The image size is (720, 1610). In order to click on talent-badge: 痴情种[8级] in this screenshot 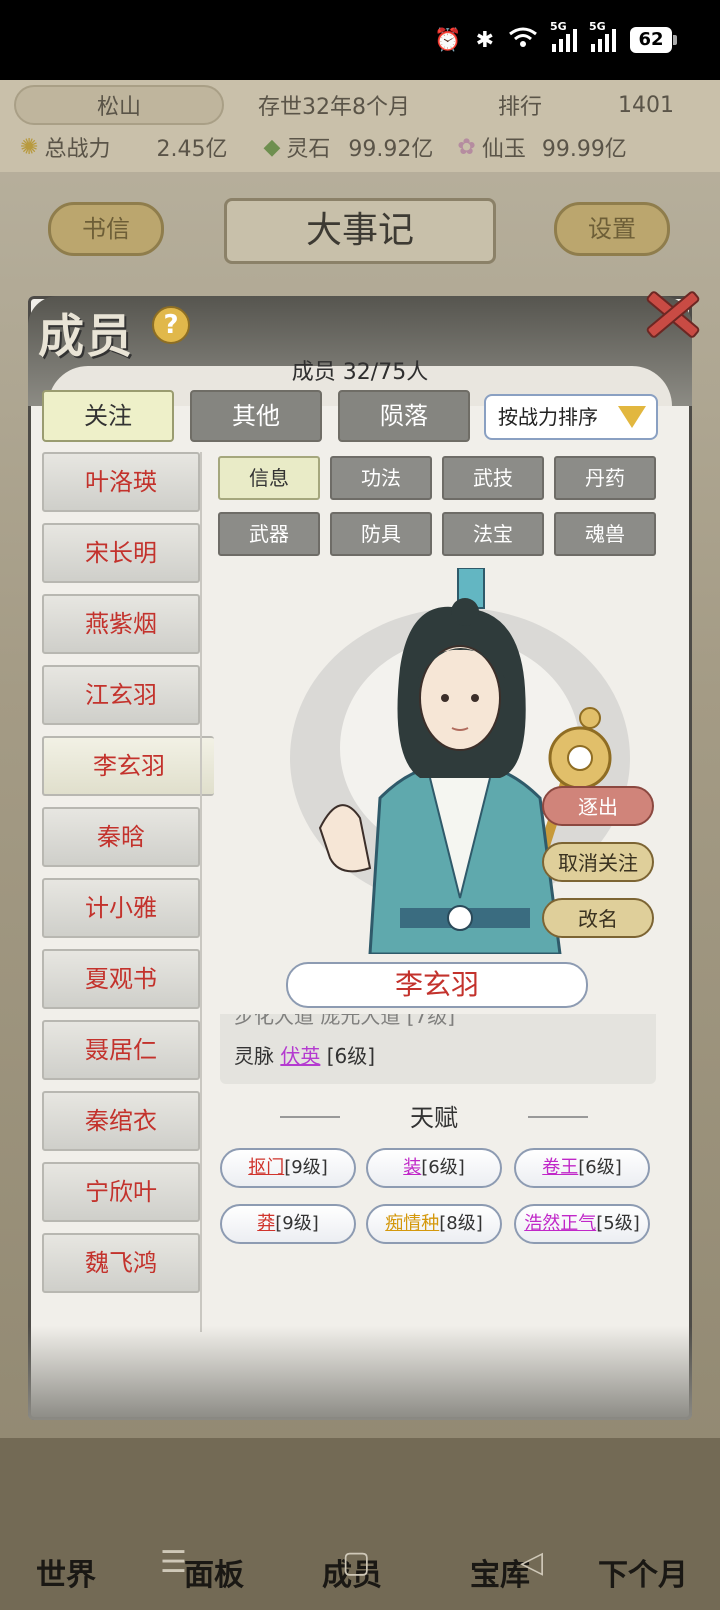, I will do `click(434, 1224)`.